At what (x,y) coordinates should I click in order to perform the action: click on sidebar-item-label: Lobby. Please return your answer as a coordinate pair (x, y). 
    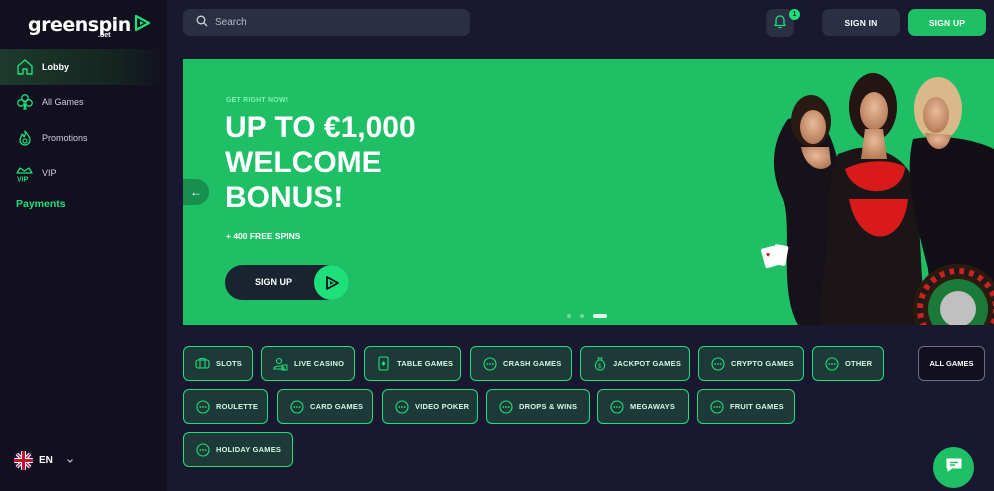
    Looking at the image, I should click on (55, 66).